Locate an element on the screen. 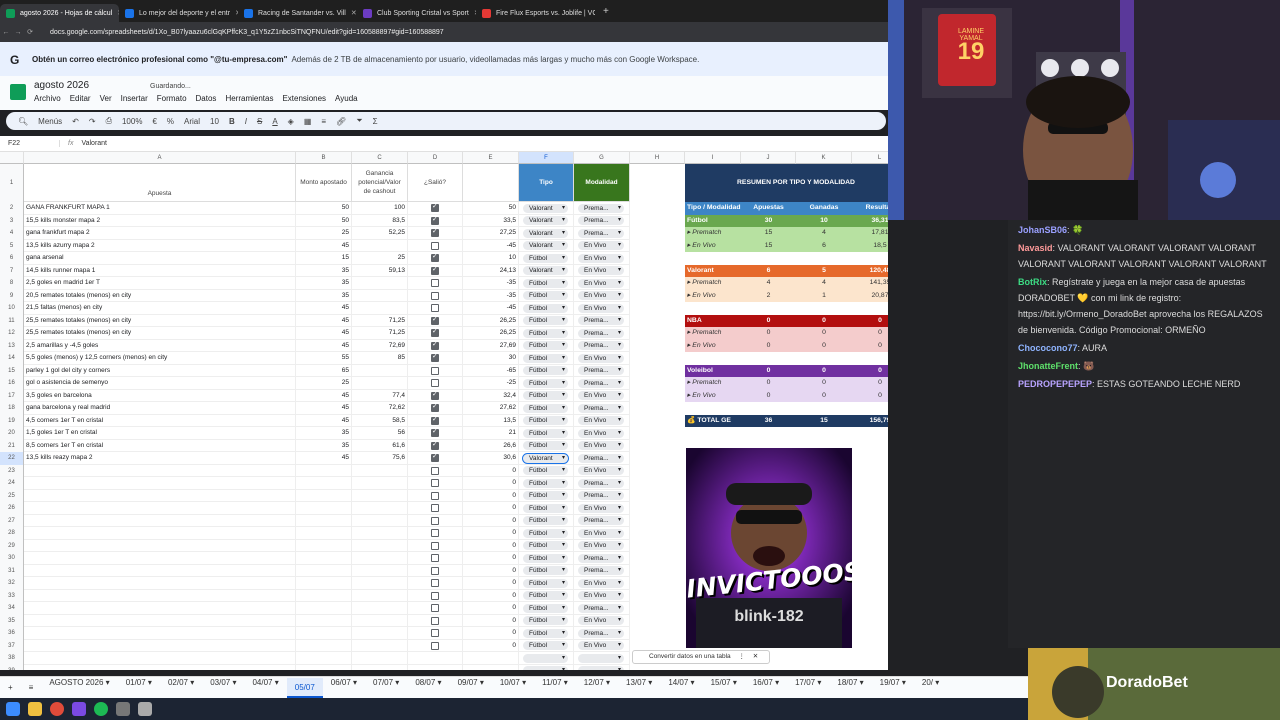 The width and height of the screenshot is (1280, 720). menu-archivo: Archivo is located at coordinates (47, 98).